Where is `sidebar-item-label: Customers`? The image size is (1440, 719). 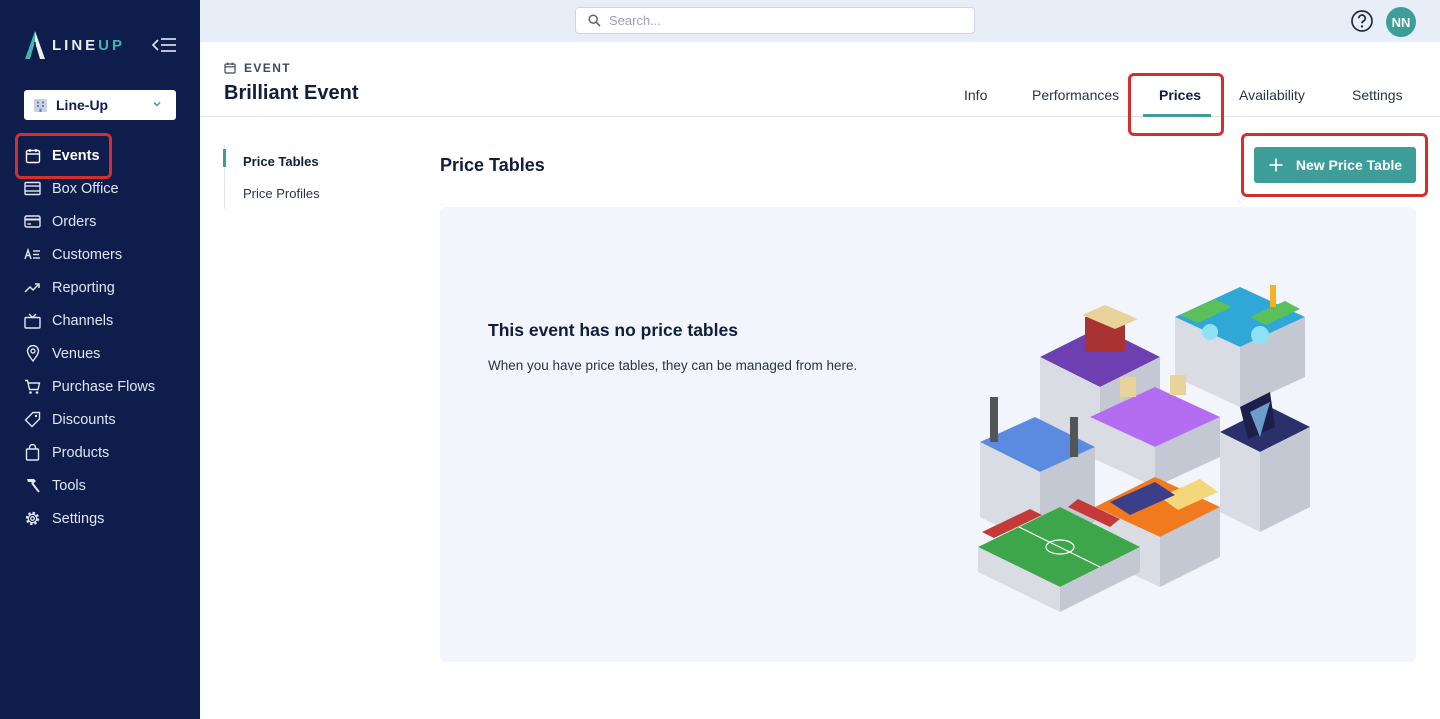
sidebar-item-label: Customers is located at coordinates (87, 254).